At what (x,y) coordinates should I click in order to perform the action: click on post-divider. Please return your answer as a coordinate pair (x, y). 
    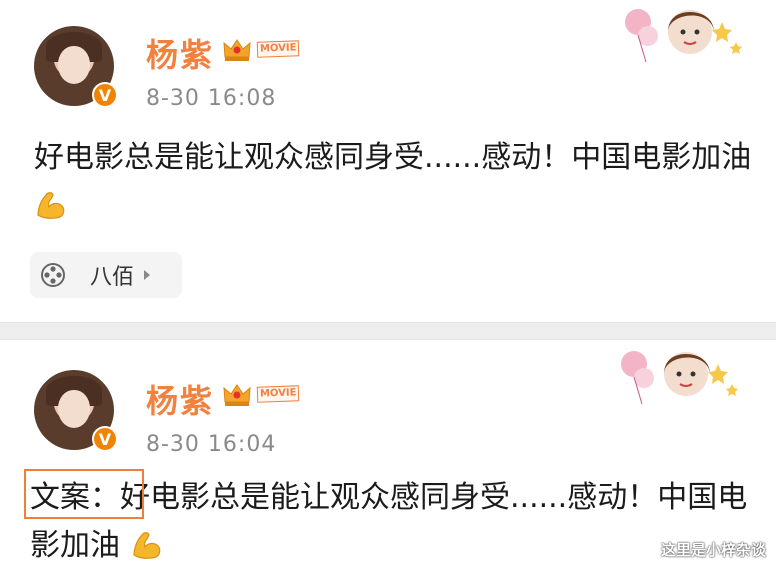
    Looking at the image, I should click on (388, 331).